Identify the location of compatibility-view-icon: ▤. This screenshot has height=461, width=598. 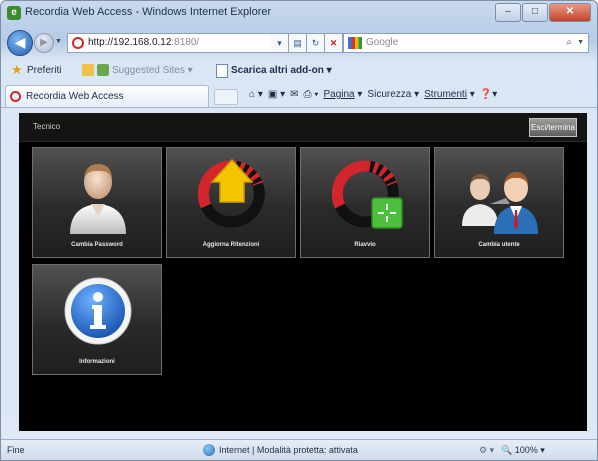
(298, 43).